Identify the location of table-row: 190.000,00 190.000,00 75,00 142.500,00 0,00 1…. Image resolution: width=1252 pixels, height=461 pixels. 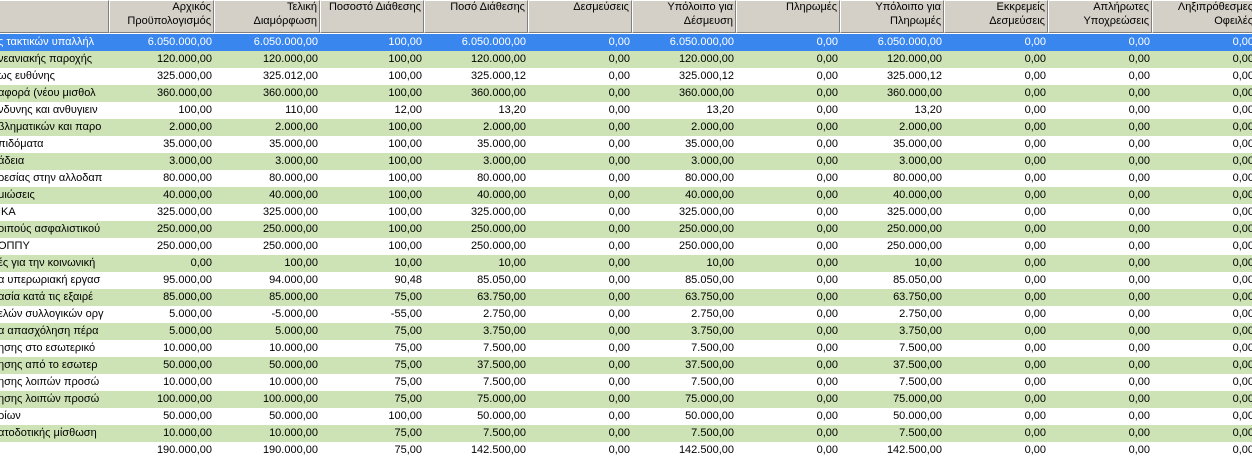
(626, 450).